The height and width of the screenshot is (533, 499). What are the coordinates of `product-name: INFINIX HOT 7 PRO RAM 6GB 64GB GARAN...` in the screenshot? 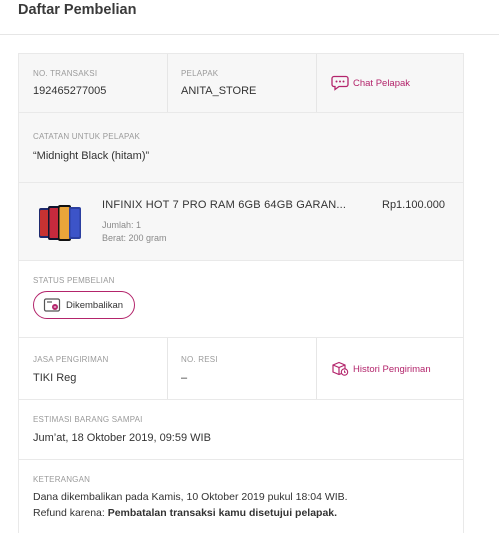 It's located at (224, 205).